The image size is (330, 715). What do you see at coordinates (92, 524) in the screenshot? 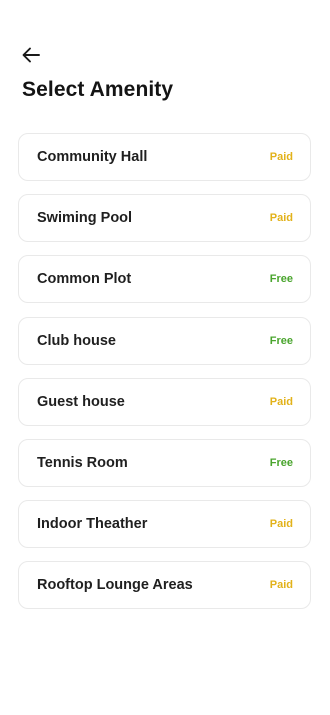
I see `amenity-name: Indoor Theather` at bounding box center [92, 524].